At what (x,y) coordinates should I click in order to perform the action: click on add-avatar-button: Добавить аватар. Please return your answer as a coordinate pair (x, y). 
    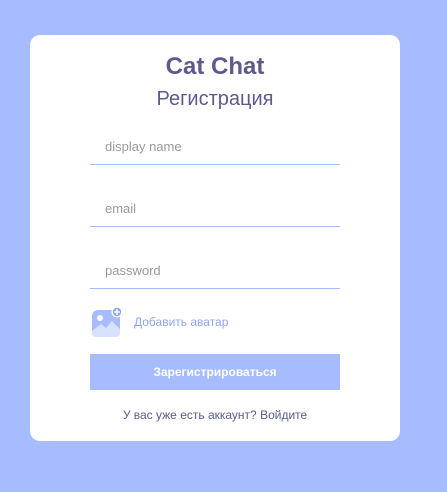
    Looking at the image, I should click on (159, 322).